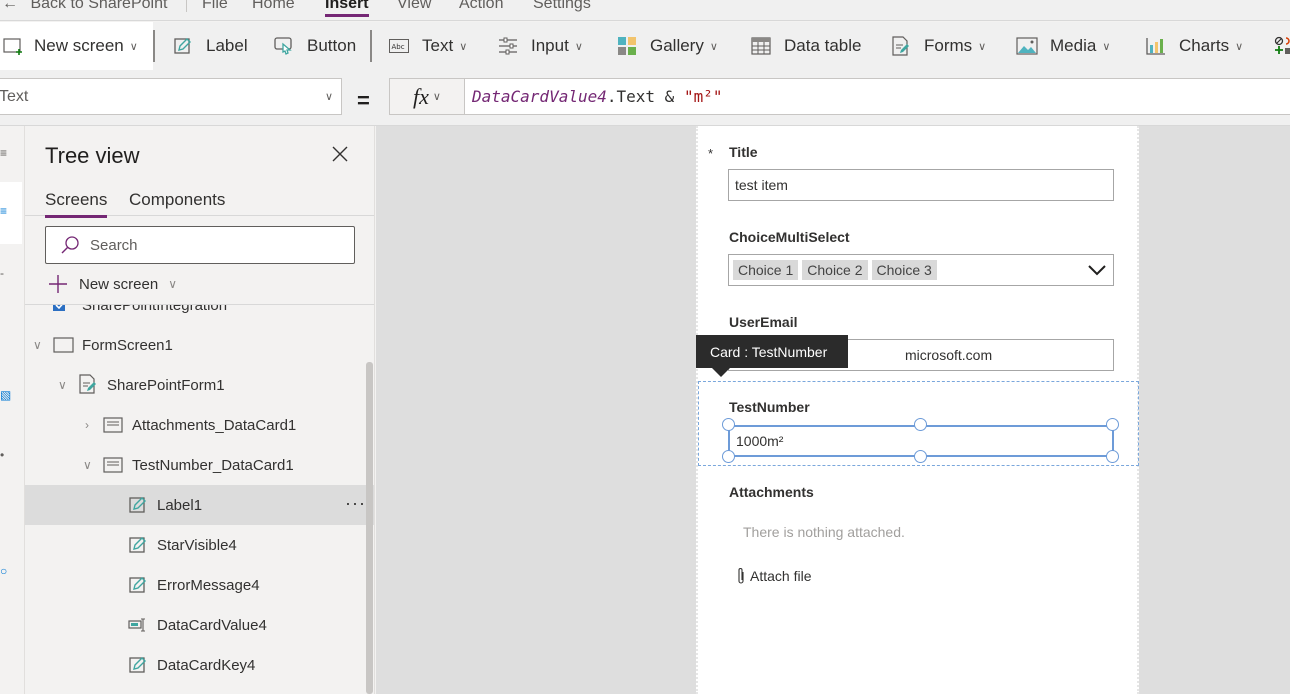 This screenshot has width=1290, height=694. What do you see at coordinates (835, 270) in the screenshot?
I see `choice-chip: Choice 2` at bounding box center [835, 270].